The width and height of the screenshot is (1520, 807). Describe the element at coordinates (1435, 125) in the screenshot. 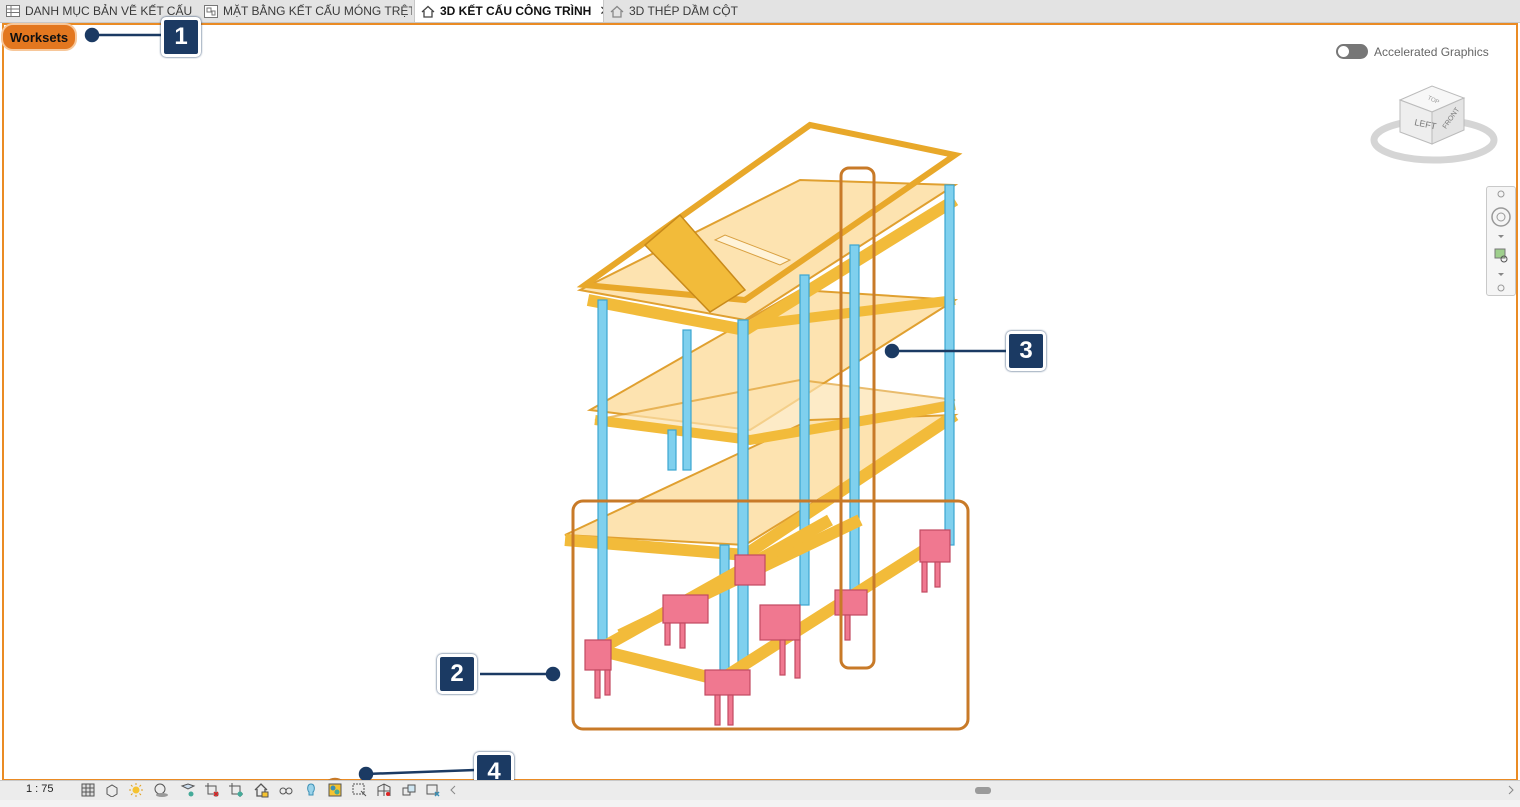

I see `viewcube: LEFT FRONT TOP` at that location.